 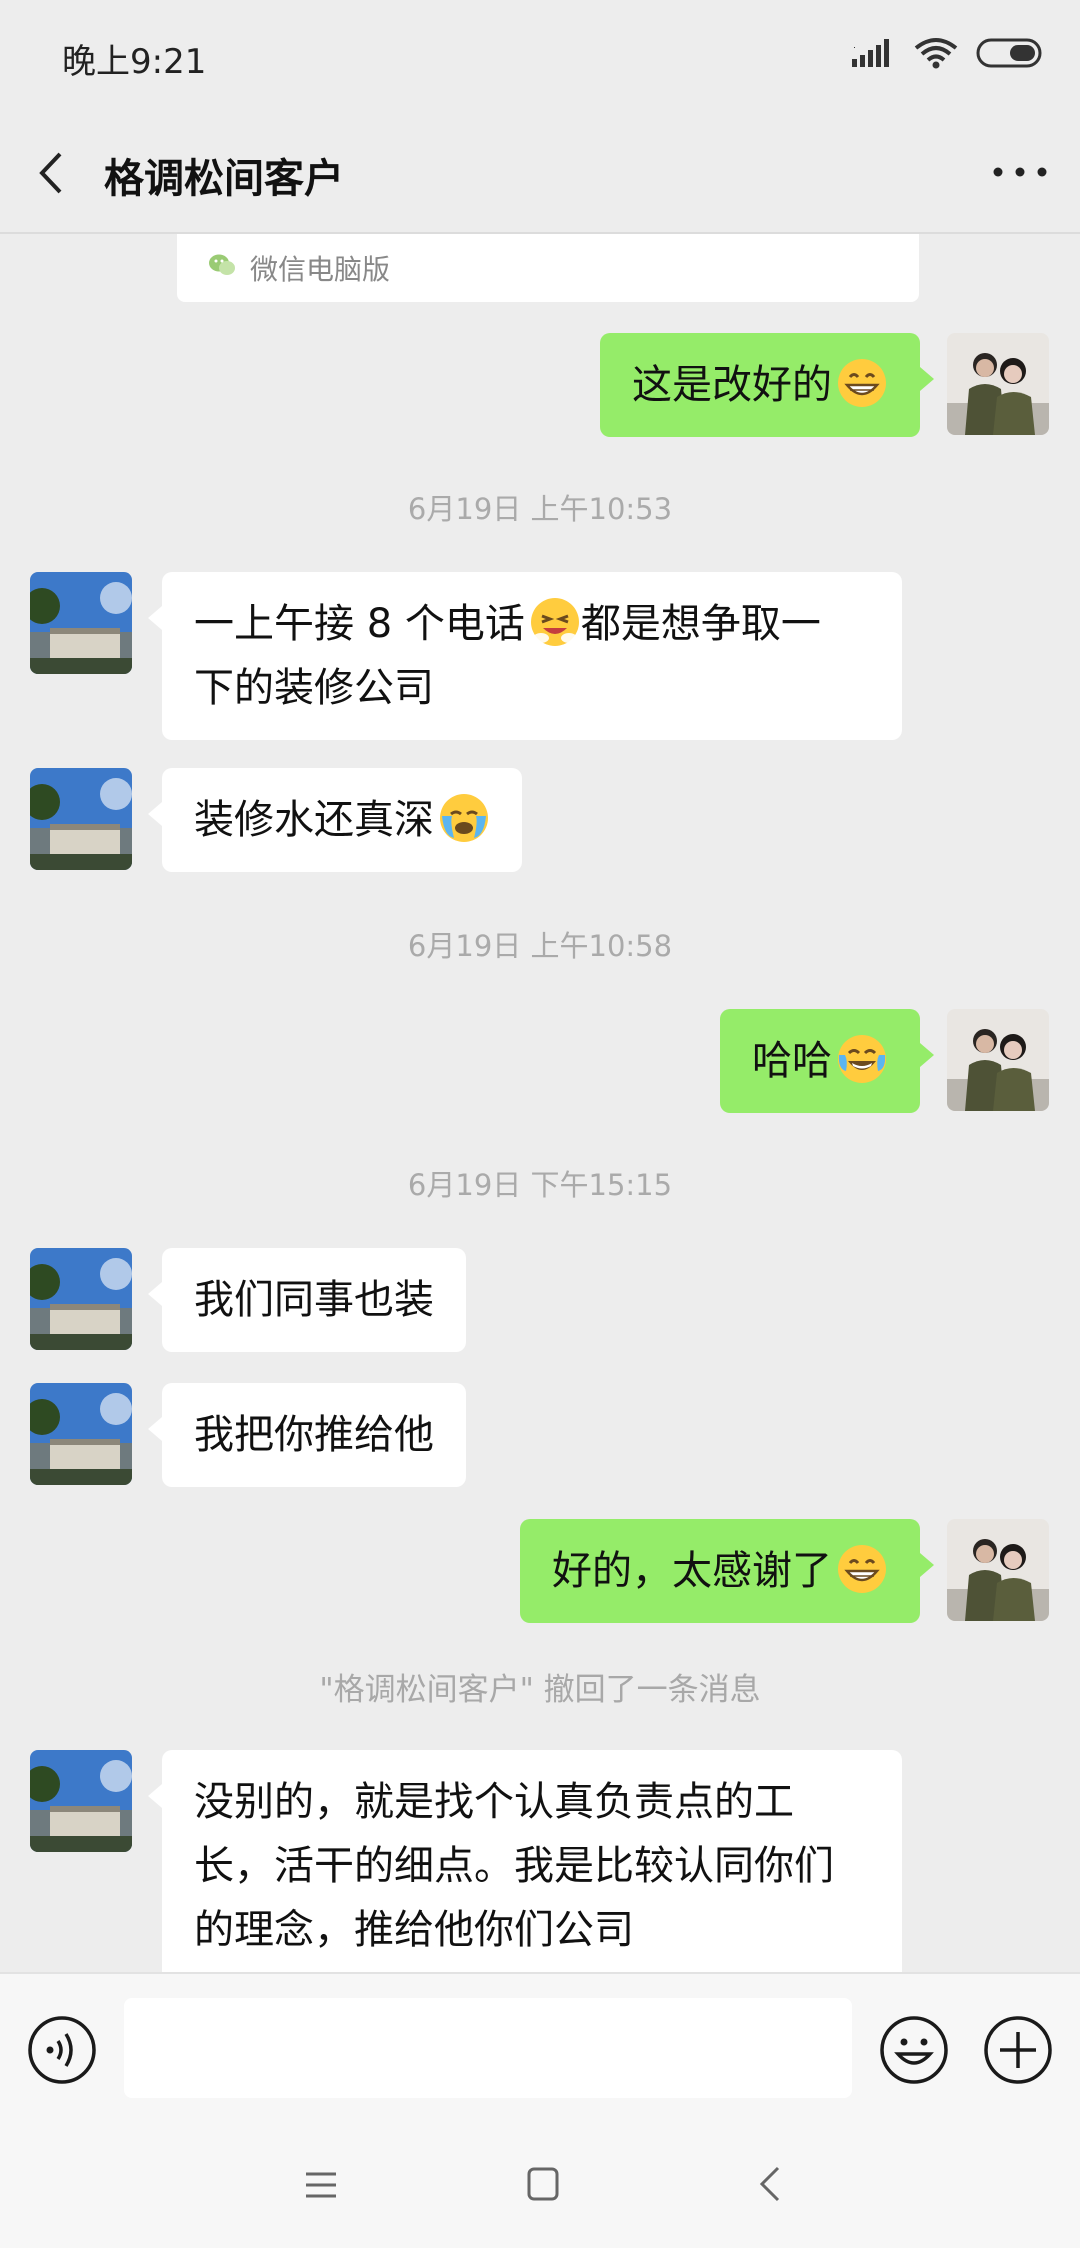 I want to click on home-icon, so click(x=543, y=2184).